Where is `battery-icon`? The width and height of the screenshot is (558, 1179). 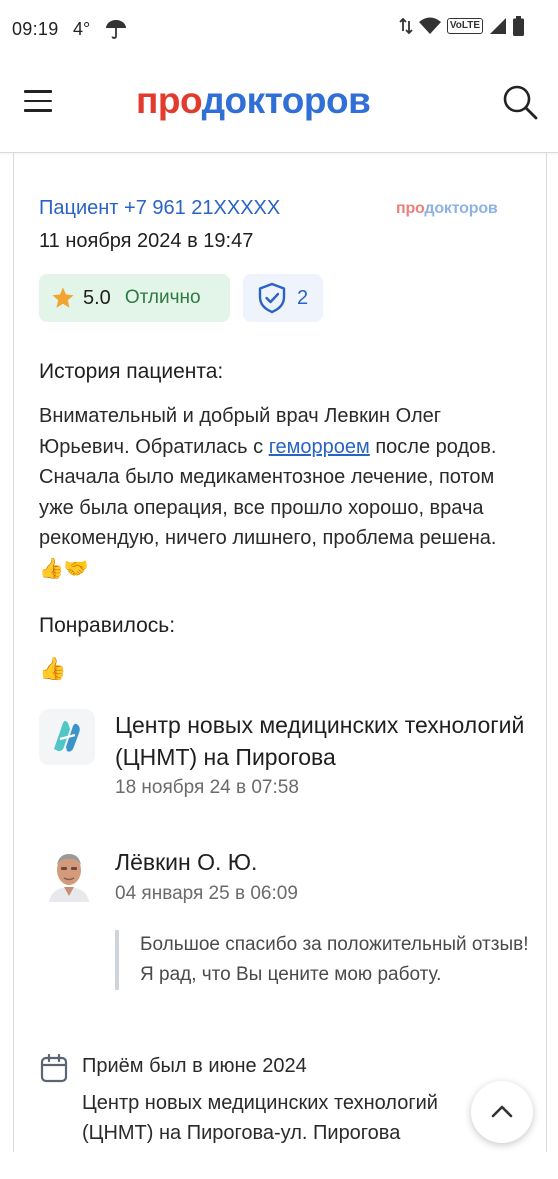
battery-icon is located at coordinates (518, 26).